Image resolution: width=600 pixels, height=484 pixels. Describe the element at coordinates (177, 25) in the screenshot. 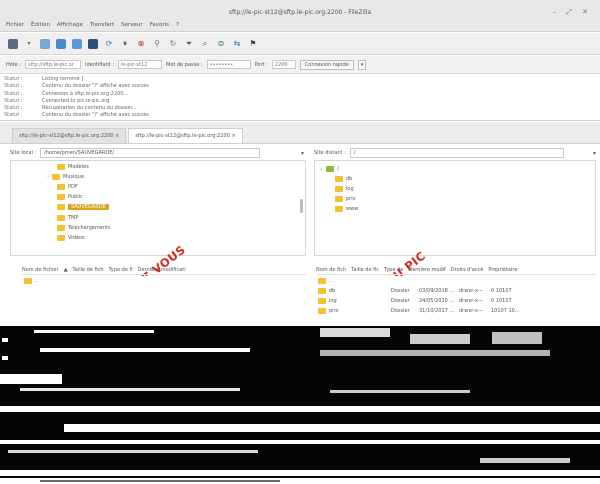

I see `menu-help: ?` at that location.